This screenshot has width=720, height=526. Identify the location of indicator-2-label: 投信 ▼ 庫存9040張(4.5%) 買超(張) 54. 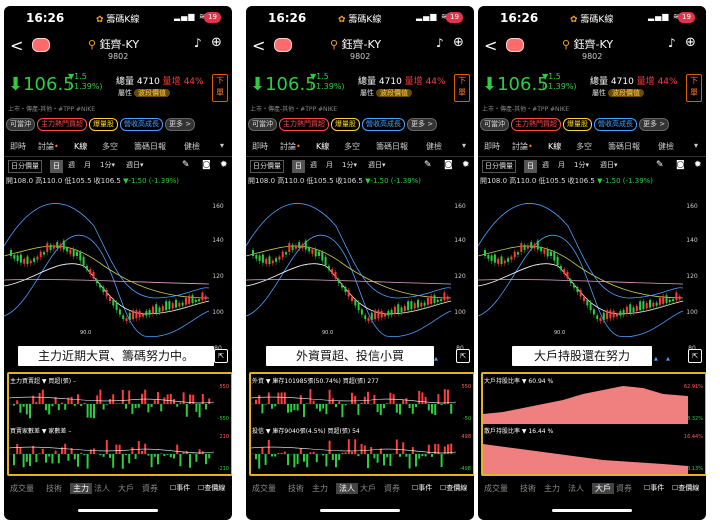
(306, 430).